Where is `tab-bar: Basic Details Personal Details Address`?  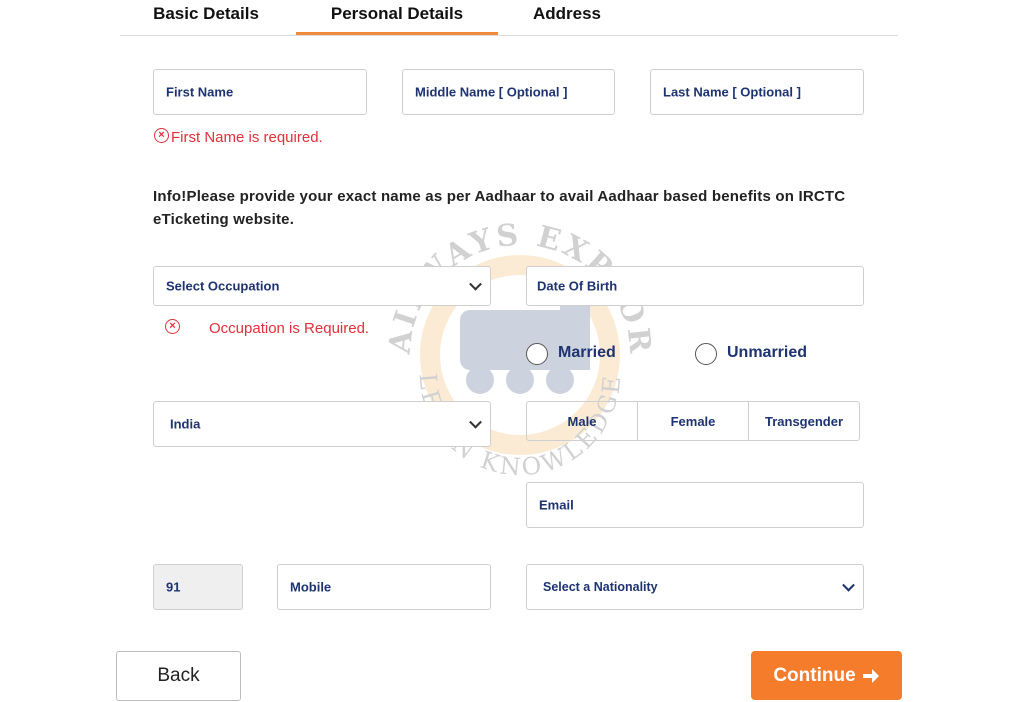
tab-bar: Basic Details Personal Details Address is located at coordinates (509, 18).